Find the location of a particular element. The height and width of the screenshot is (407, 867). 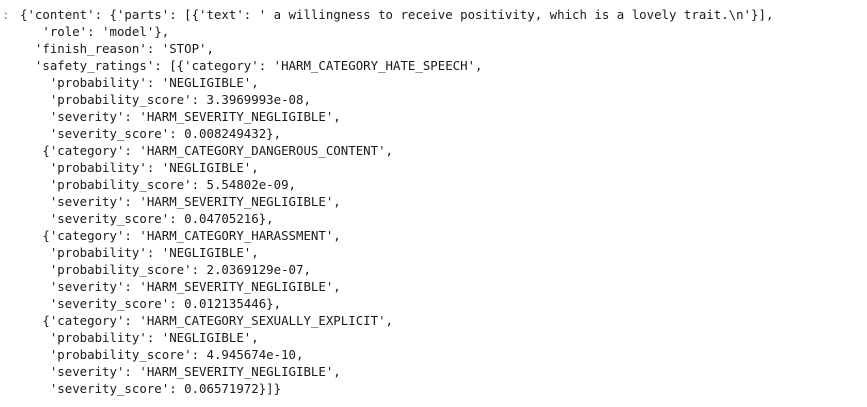

output-prompt-marker: : is located at coordinates (6, 14).